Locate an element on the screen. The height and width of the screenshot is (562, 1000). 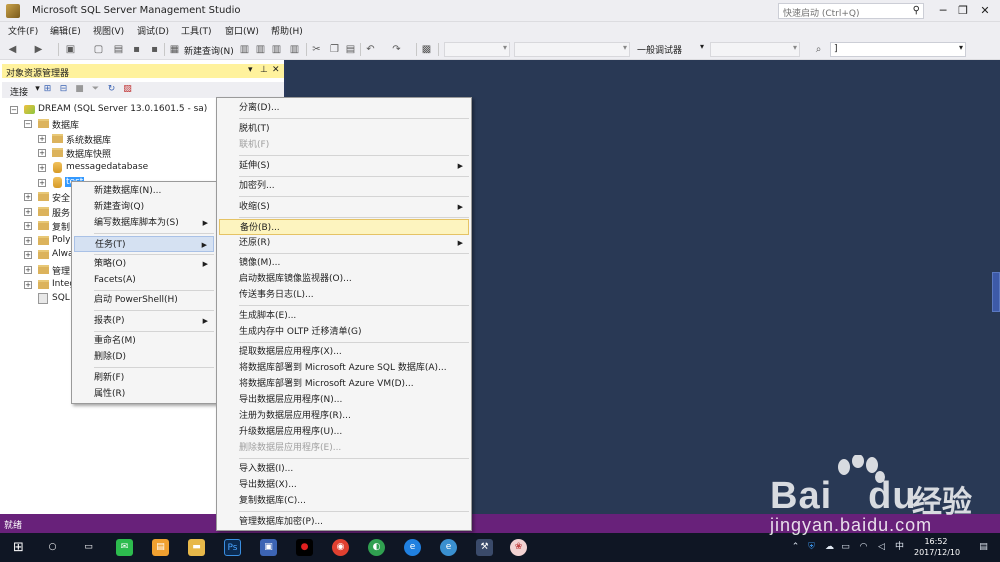
ssms-task-icon: ⚒ is located at coordinates (484, 547).